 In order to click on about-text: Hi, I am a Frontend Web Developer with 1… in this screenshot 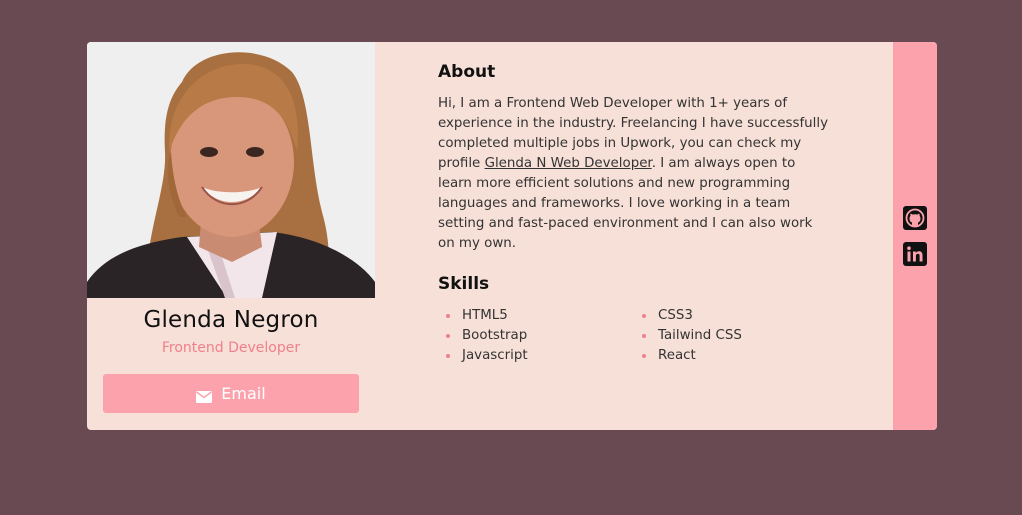, I will do `click(635, 174)`.